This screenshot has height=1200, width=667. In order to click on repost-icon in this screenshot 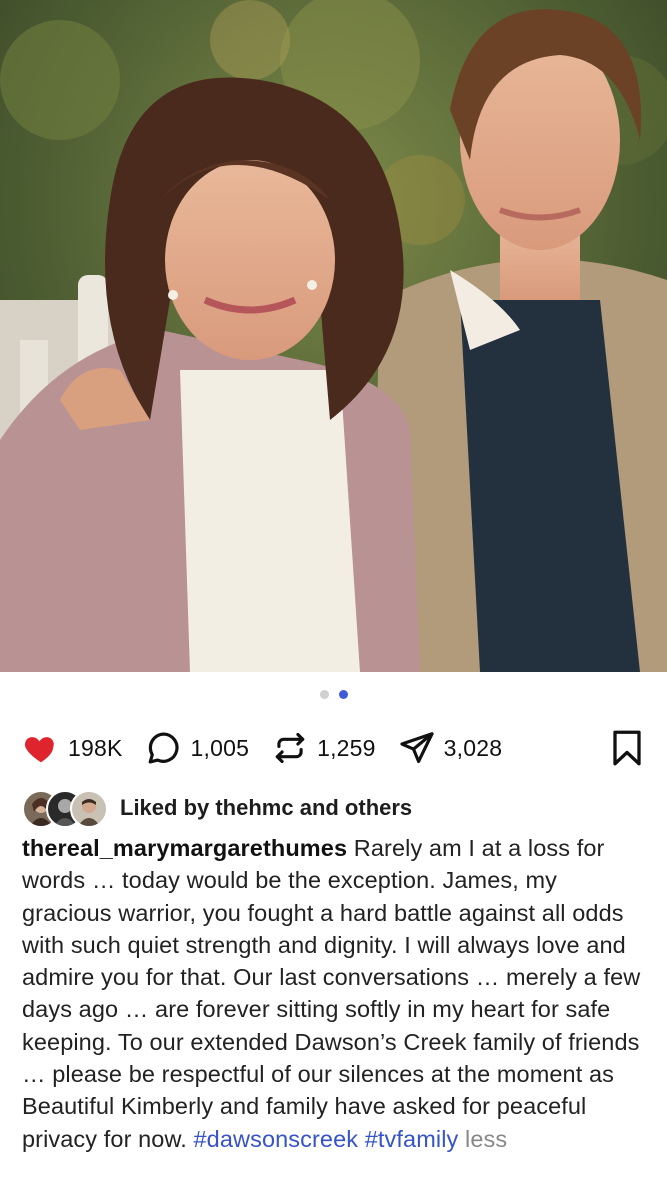, I will do `click(290, 748)`.